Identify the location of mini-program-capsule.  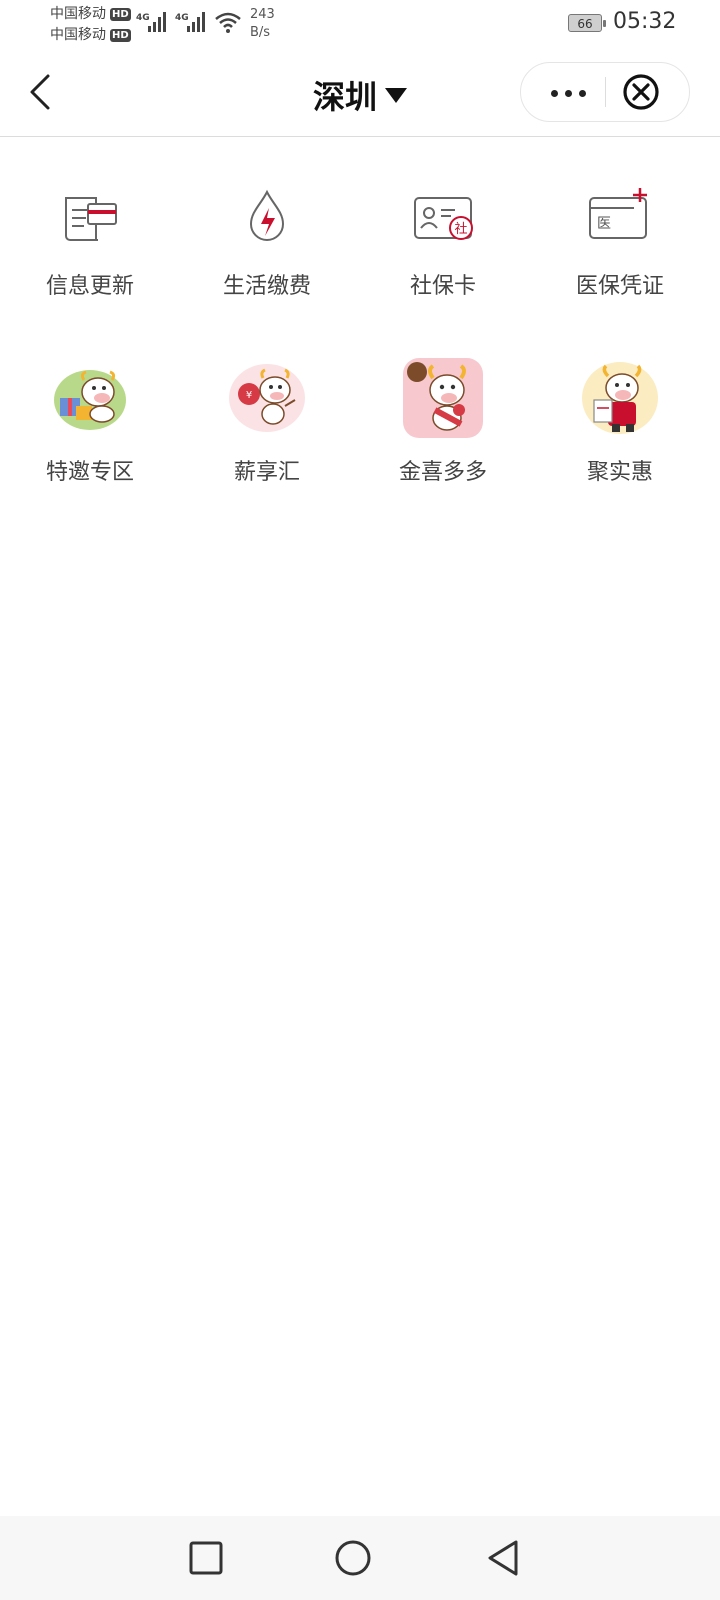
(605, 92).